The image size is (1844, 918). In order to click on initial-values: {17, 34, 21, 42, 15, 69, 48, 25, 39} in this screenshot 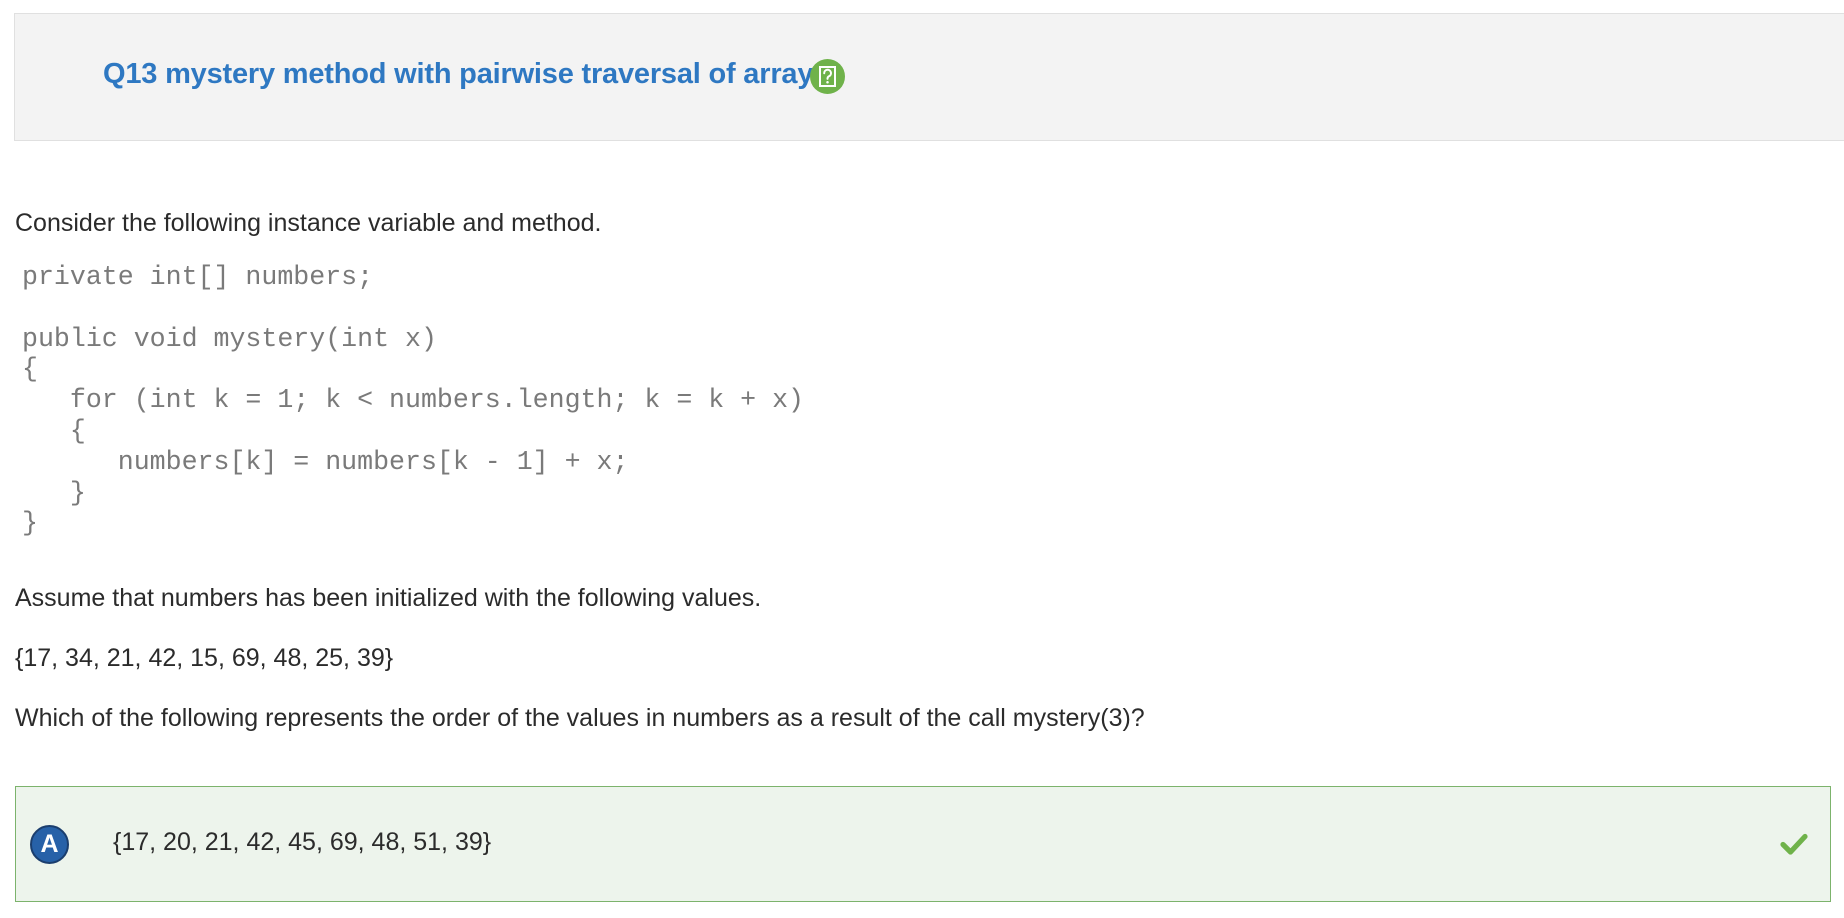, I will do `click(204, 658)`.